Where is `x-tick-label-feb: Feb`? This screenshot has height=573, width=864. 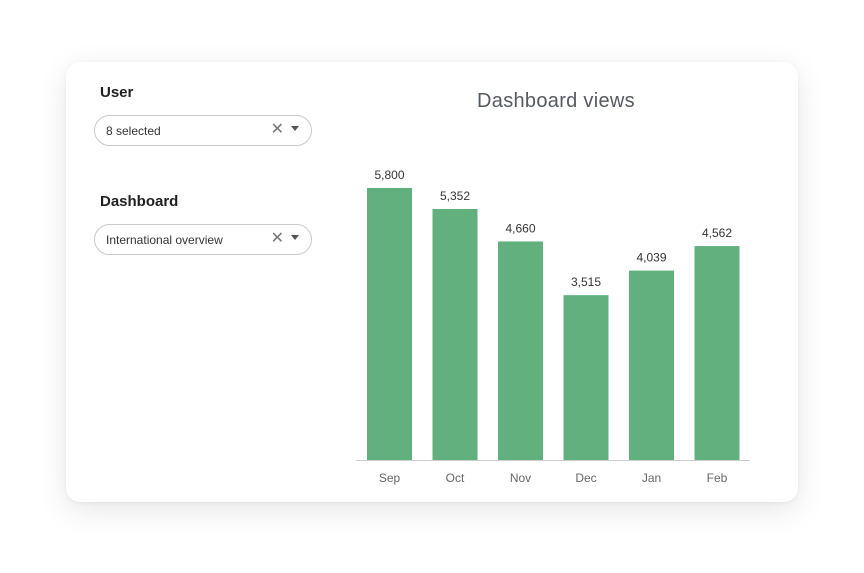
x-tick-label-feb: Feb is located at coordinates (717, 478).